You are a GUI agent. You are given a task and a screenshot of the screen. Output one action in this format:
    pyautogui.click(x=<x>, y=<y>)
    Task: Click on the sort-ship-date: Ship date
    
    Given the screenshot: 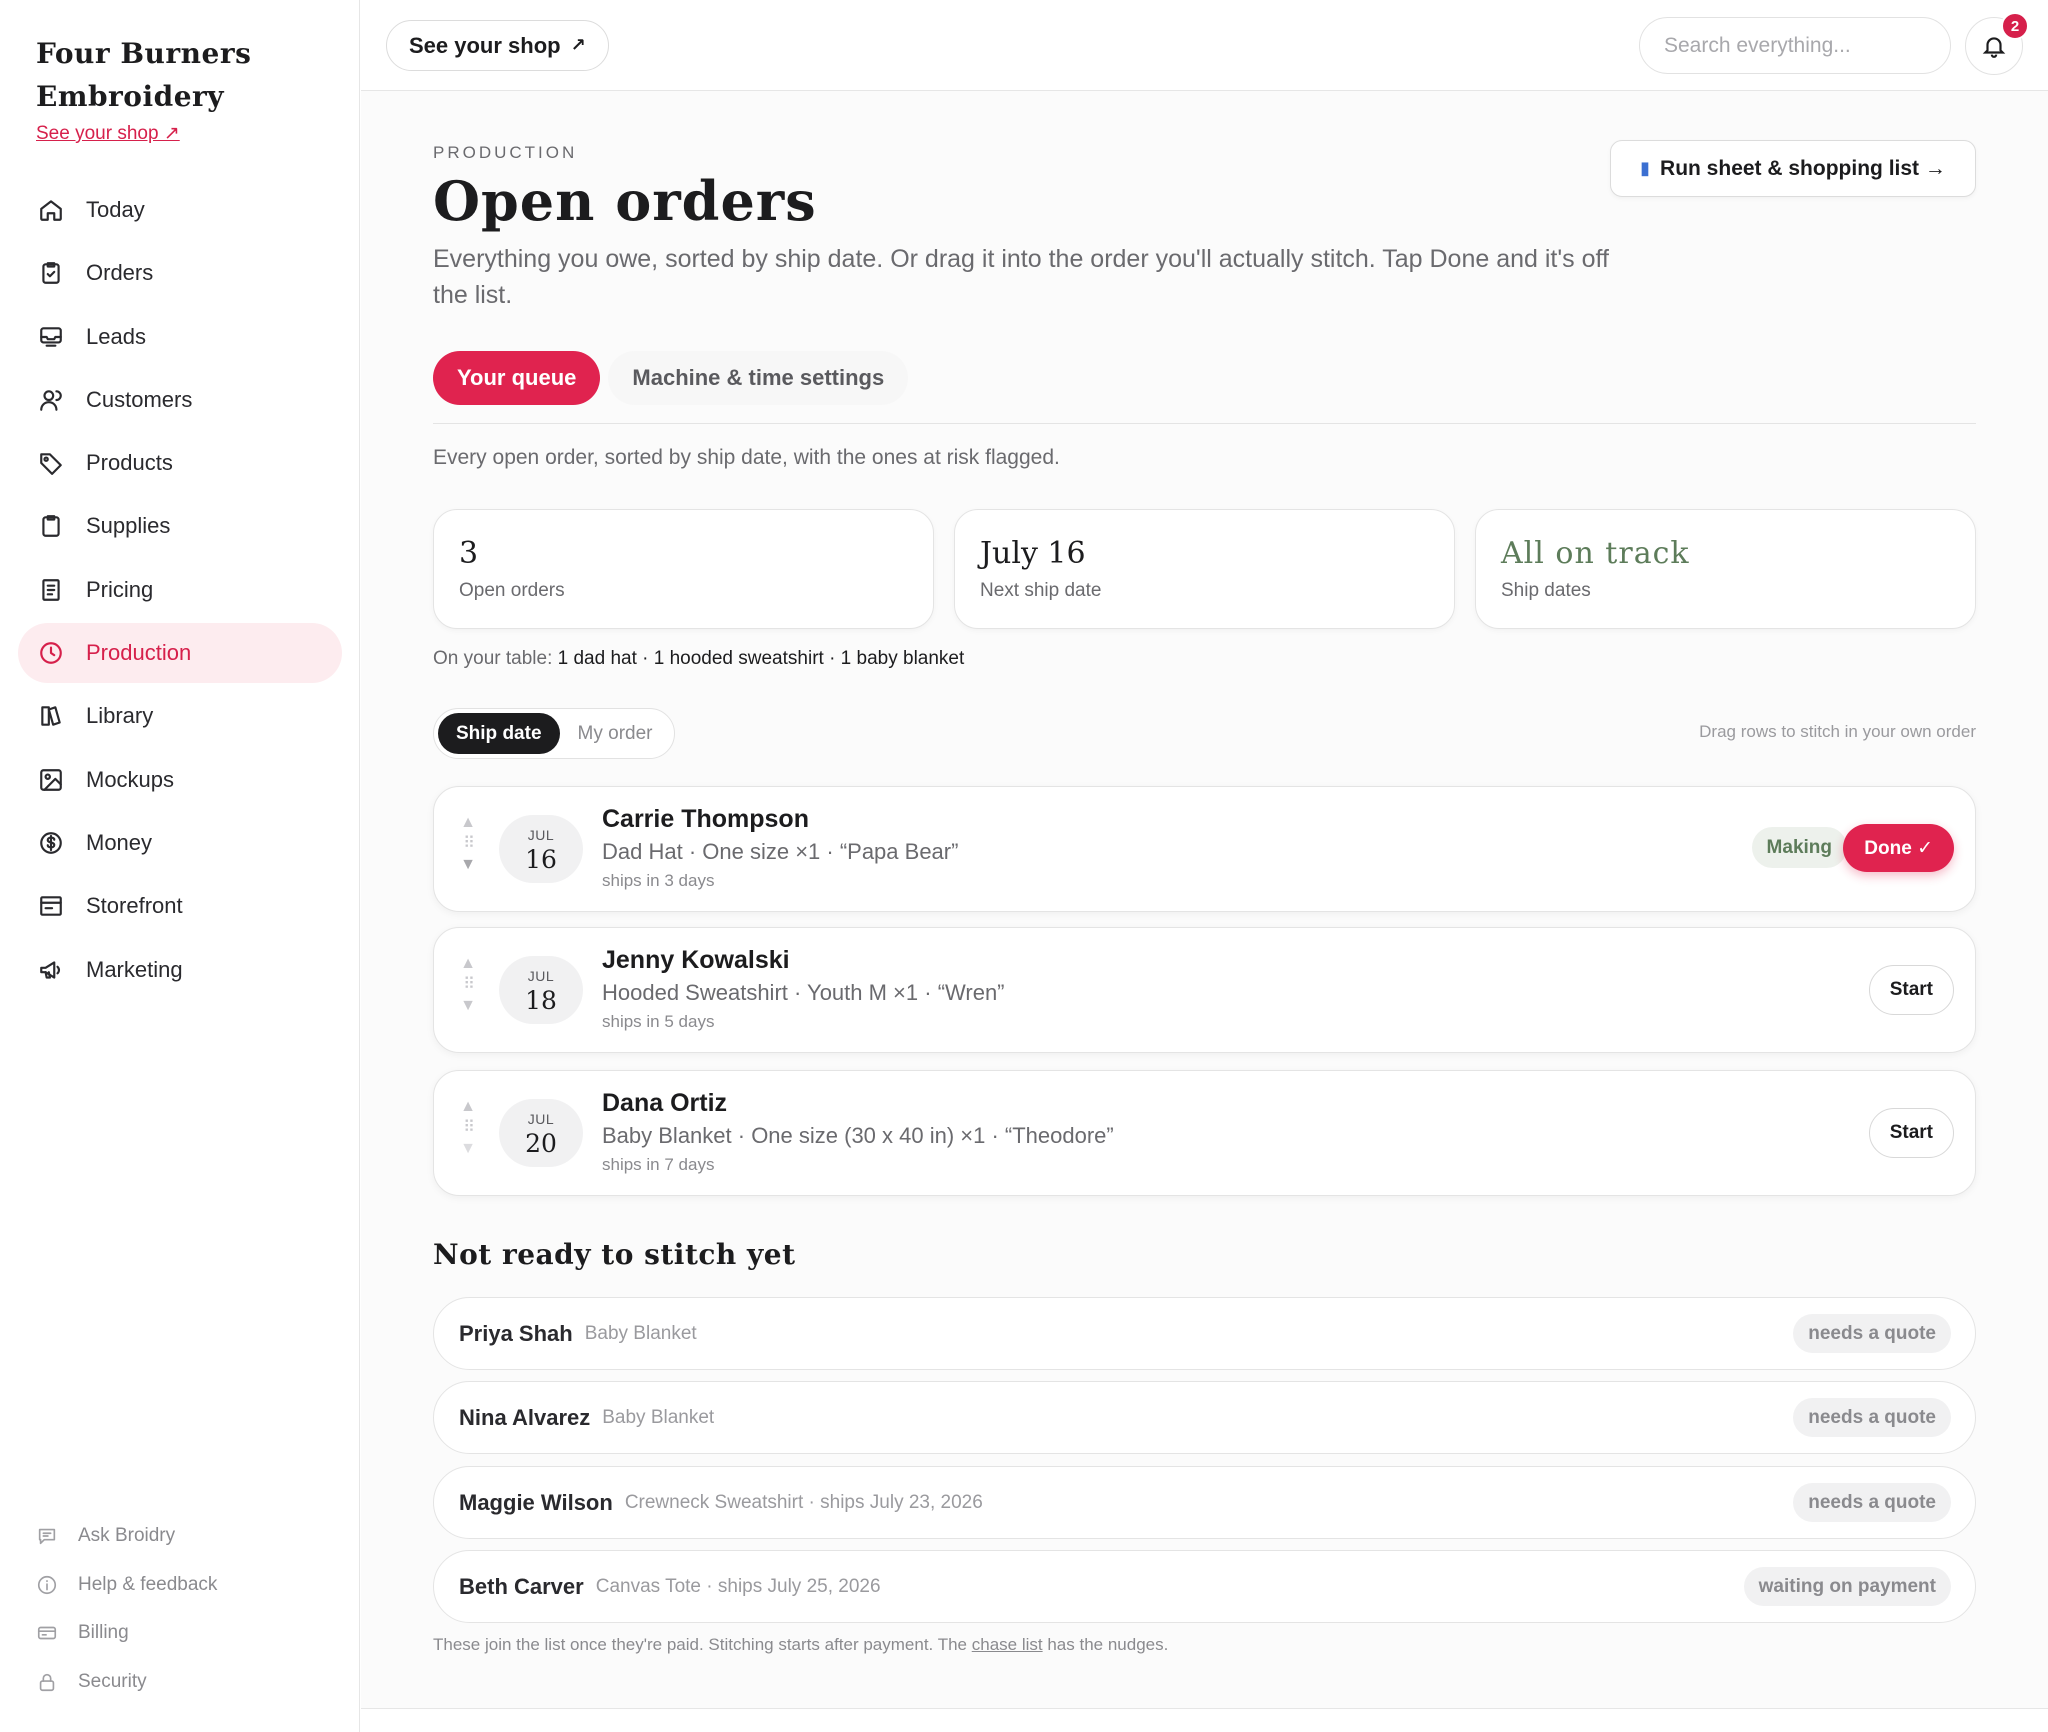 What is the action you would take?
    pyautogui.click(x=499, y=733)
    